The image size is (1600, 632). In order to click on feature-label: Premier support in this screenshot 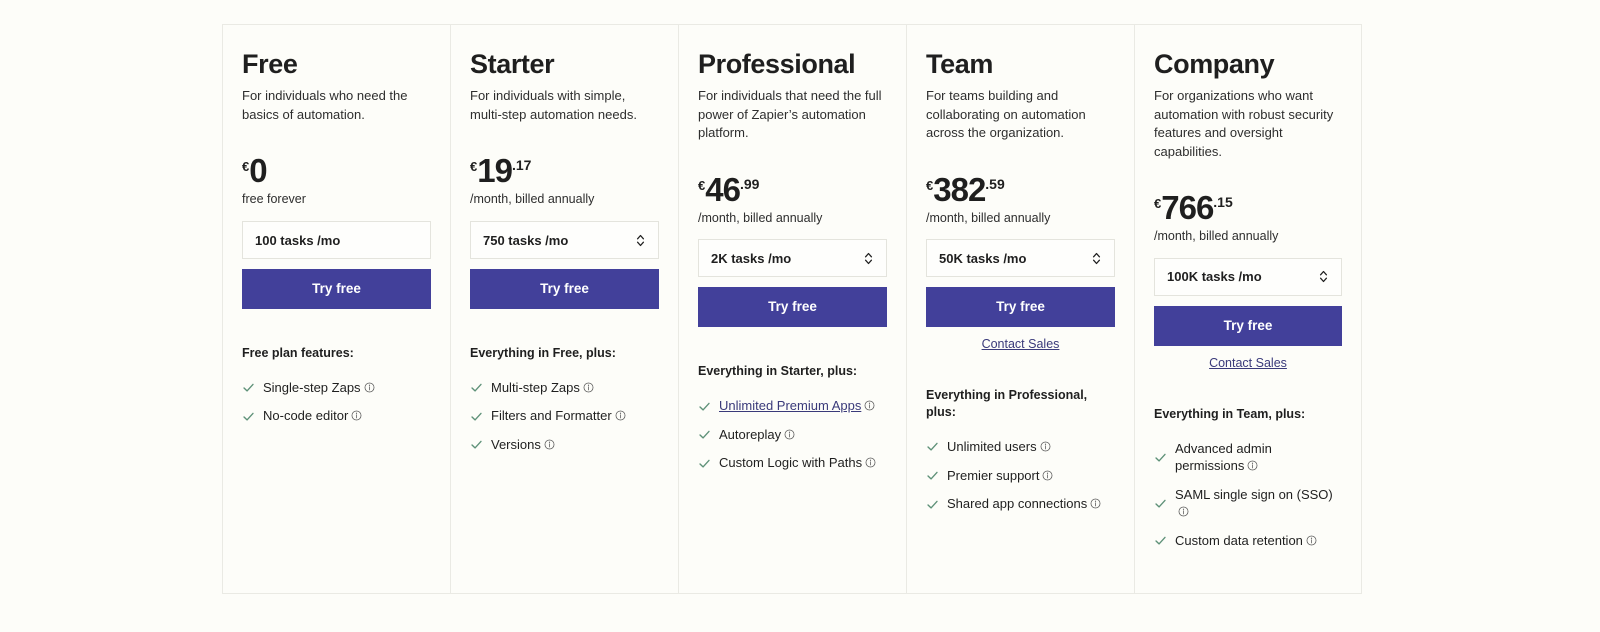, I will do `click(1000, 476)`.